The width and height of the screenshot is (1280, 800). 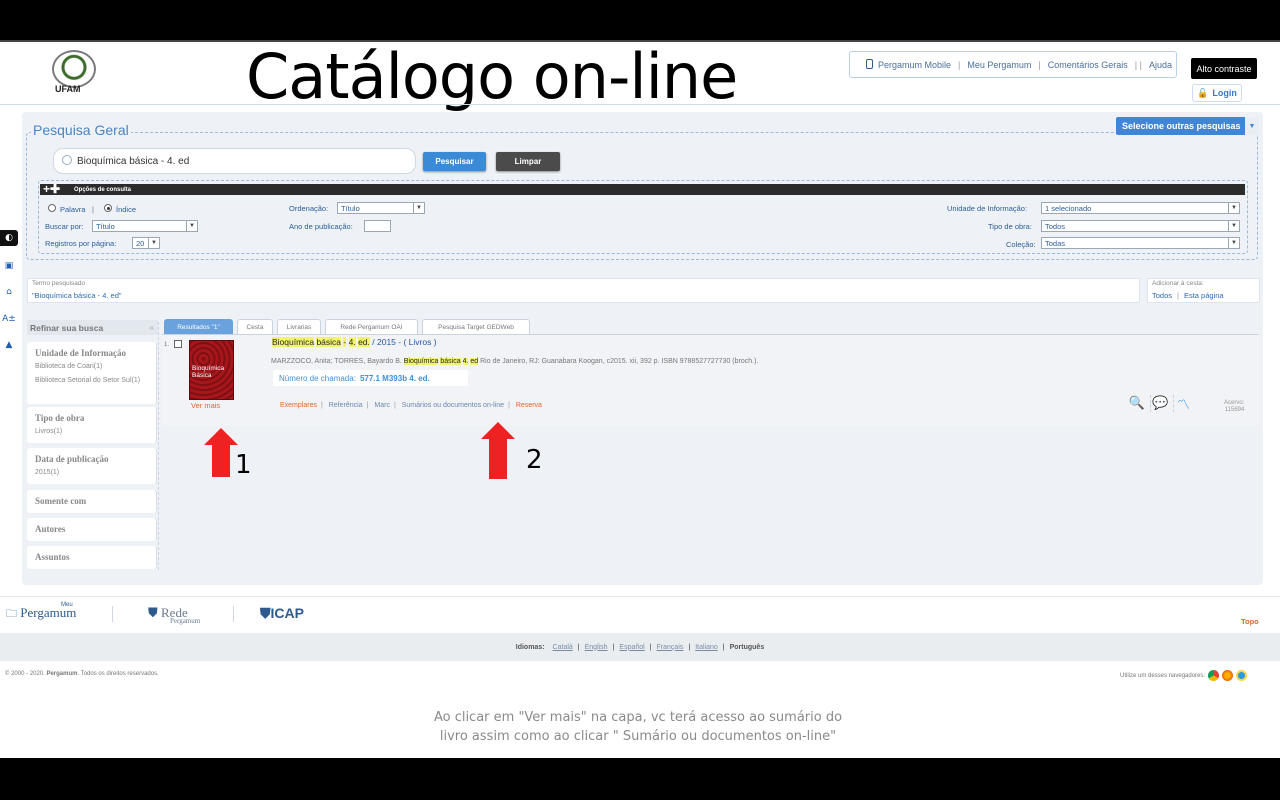 What do you see at coordinates (282, 613) in the screenshot?
I see `icap-logo: ⛊ICAP` at bounding box center [282, 613].